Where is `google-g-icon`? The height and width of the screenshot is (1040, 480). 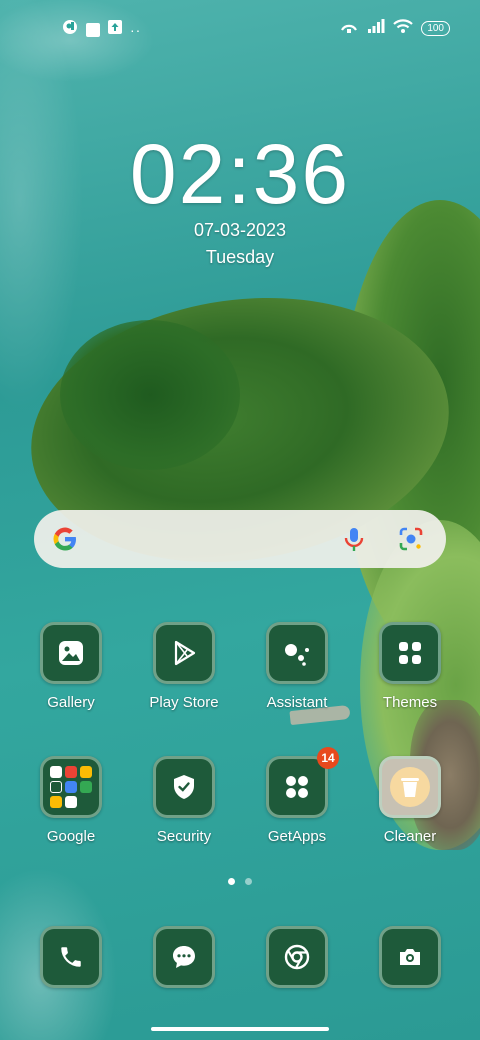 google-g-icon is located at coordinates (65, 541).